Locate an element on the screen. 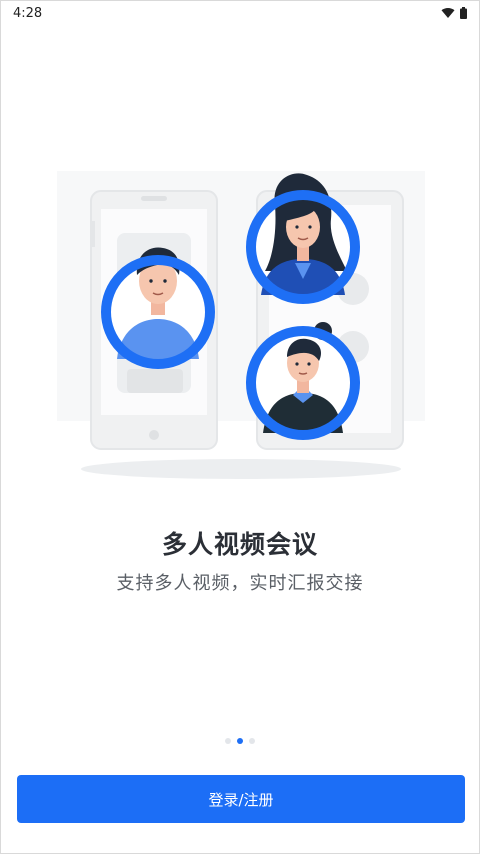  status-time: 4:28 is located at coordinates (28, 13).